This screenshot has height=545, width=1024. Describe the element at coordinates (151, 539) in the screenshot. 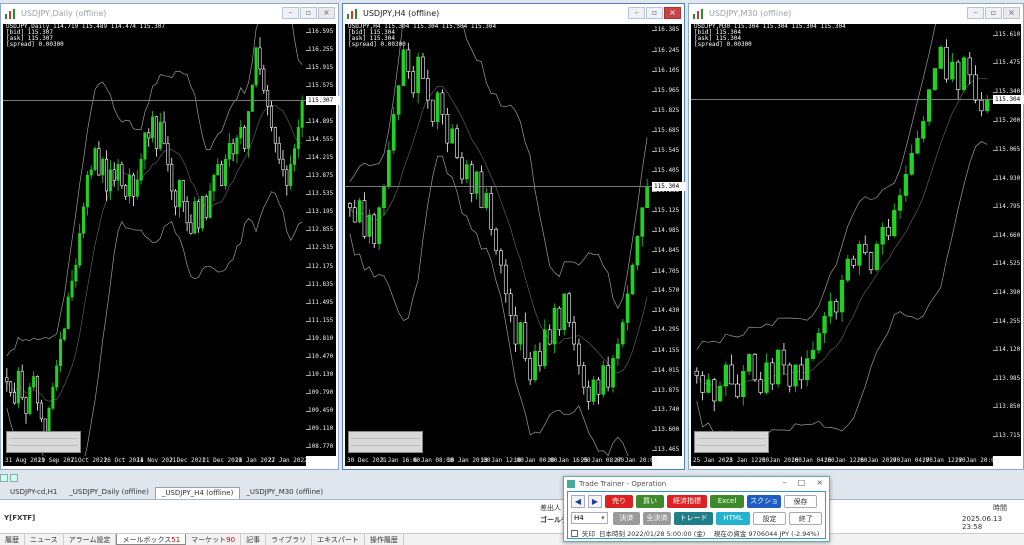

I see `terminal-tab: メールボックス51` at that location.